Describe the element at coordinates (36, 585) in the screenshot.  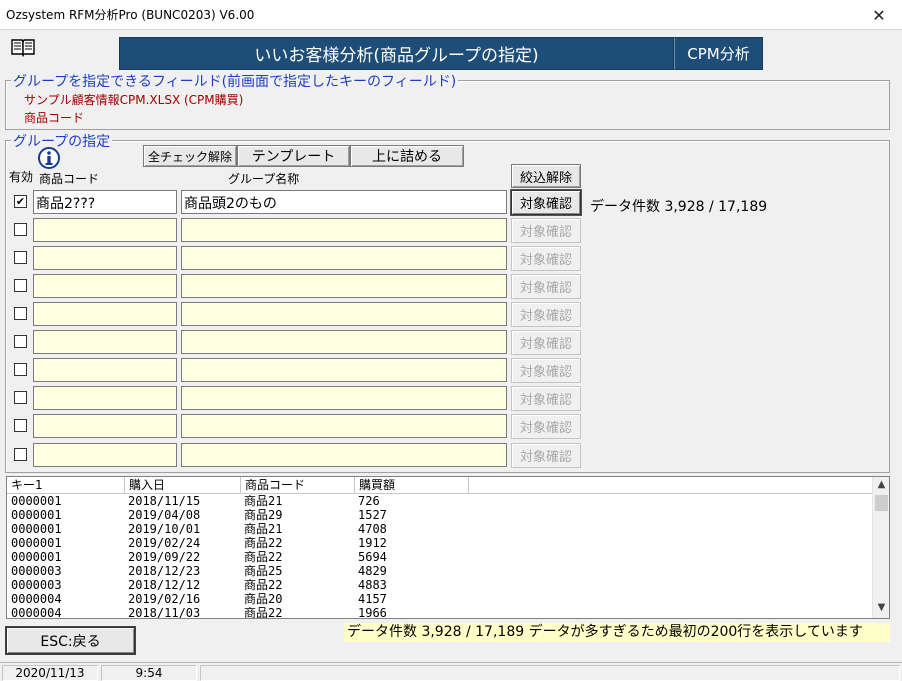
I see `cell-key: 0000003` at that location.